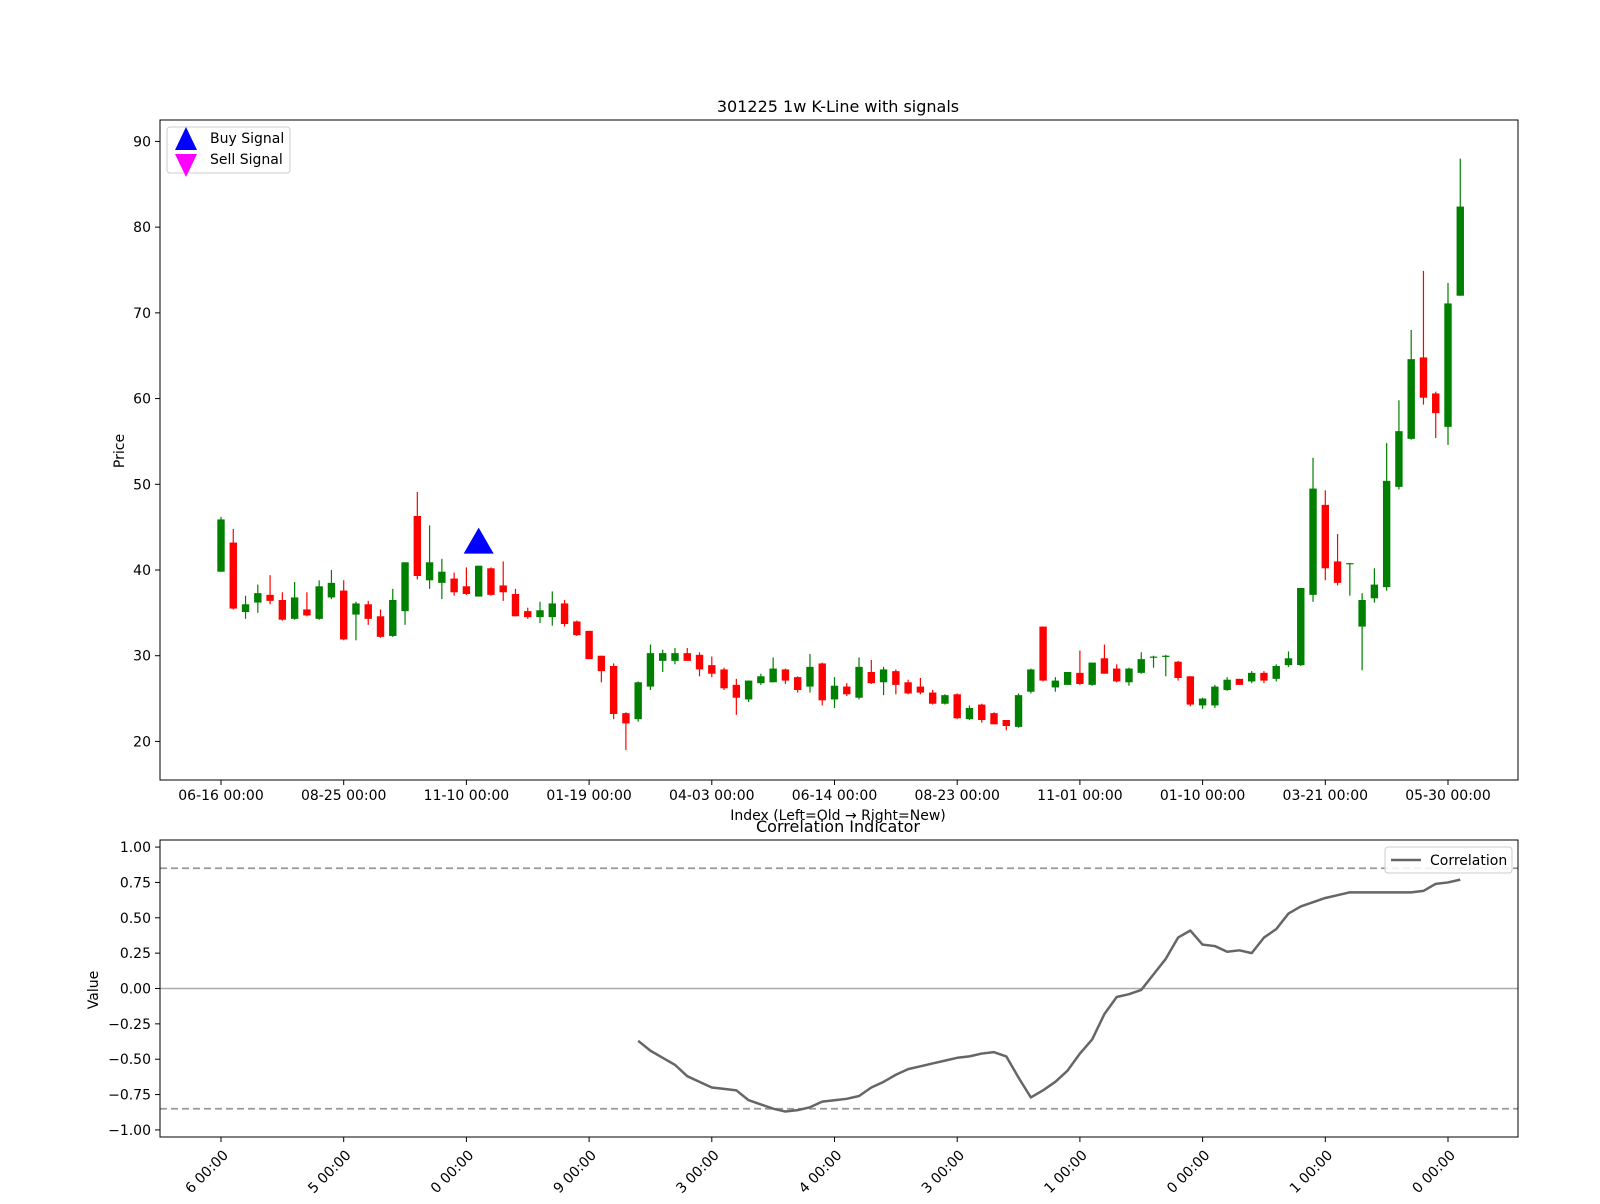 This screenshot has width=1600, height=1204. What do you see at coordinates (838, 106) in the screenshot?
I see `kline-title: 301225 1w K-Line with signals` at bounding box center [838, 106].